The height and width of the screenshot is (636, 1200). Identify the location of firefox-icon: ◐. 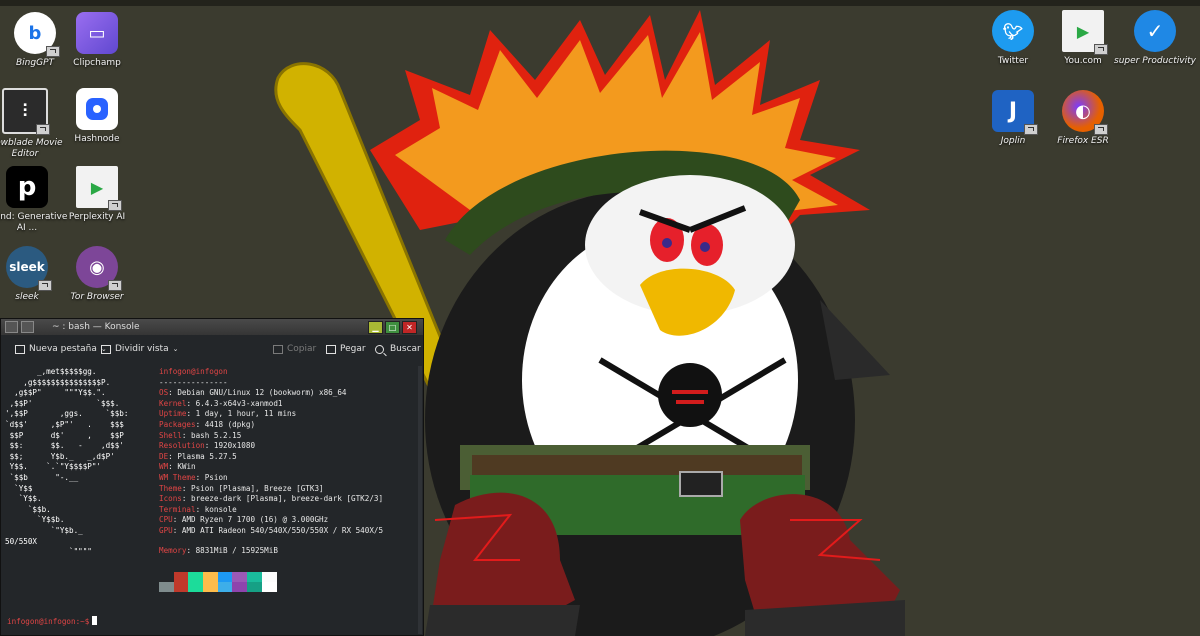
(1085, 112).